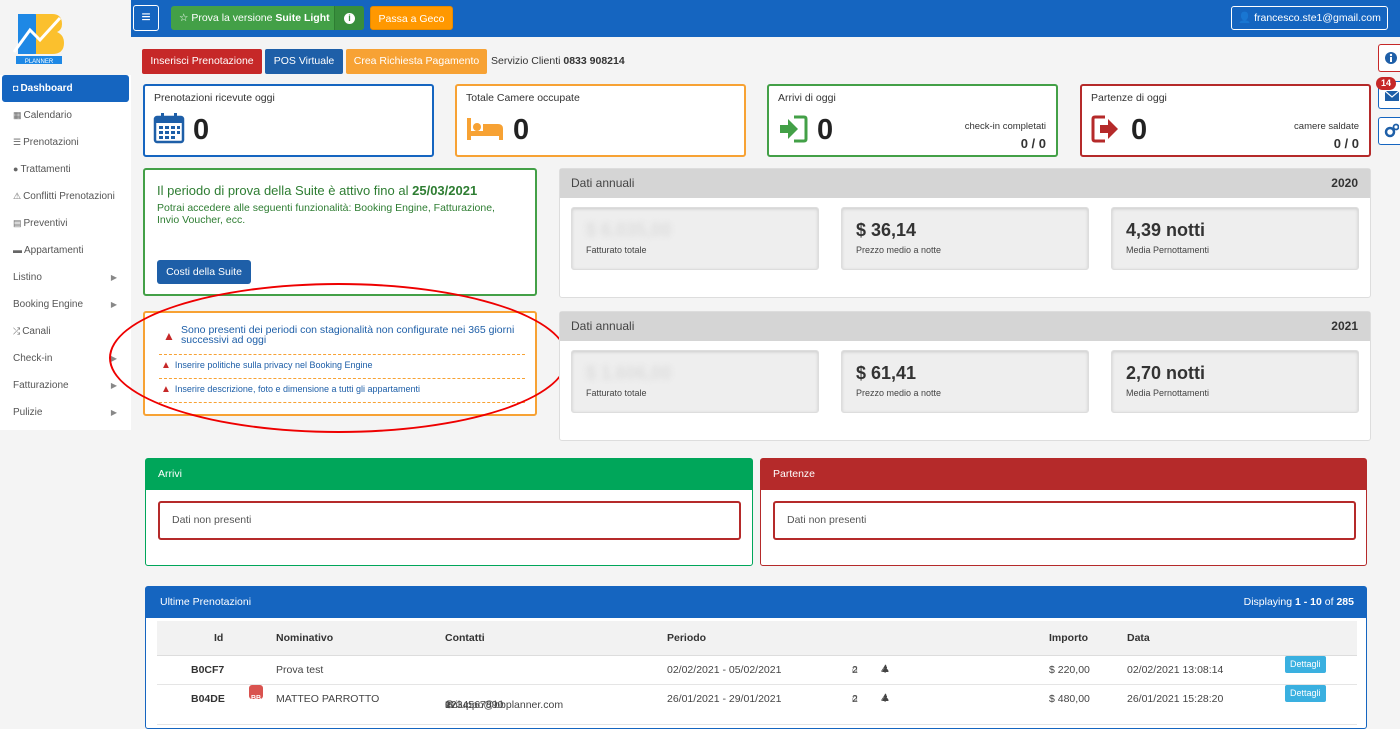  What do you see at coordinates (45, 223) in the screenshot?
I see `sidebar-item-label: Preventivi` at bounding box center [45, 223].